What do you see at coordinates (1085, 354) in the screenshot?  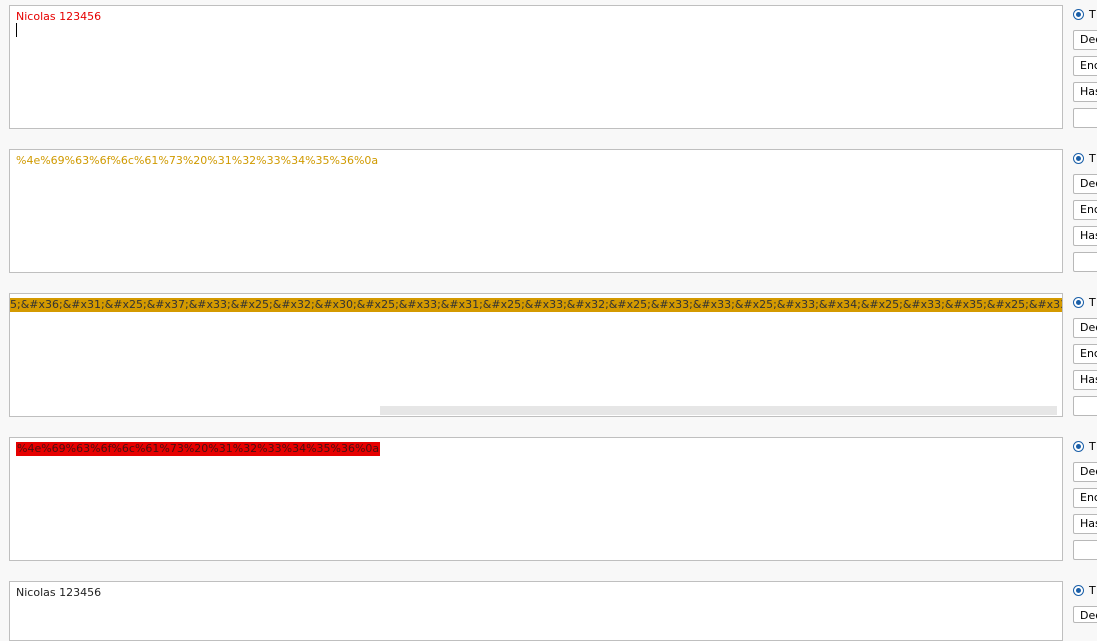 I see `encode-as-select-3: Enc` at bounding box center [1085, 354].